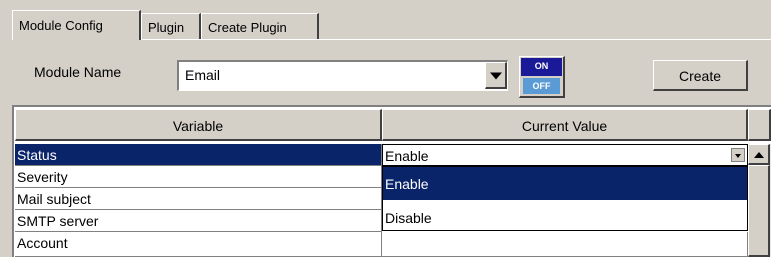 The width and height of the screenshot is (771, 257). I want to click on status-value-combo: Enable, so click(565, 155).